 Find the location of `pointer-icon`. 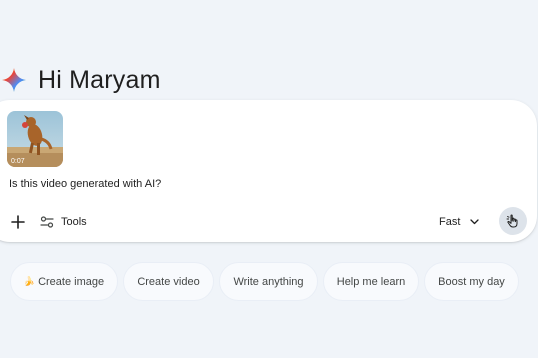

pointer-icon is located at coordinates (512, 221).